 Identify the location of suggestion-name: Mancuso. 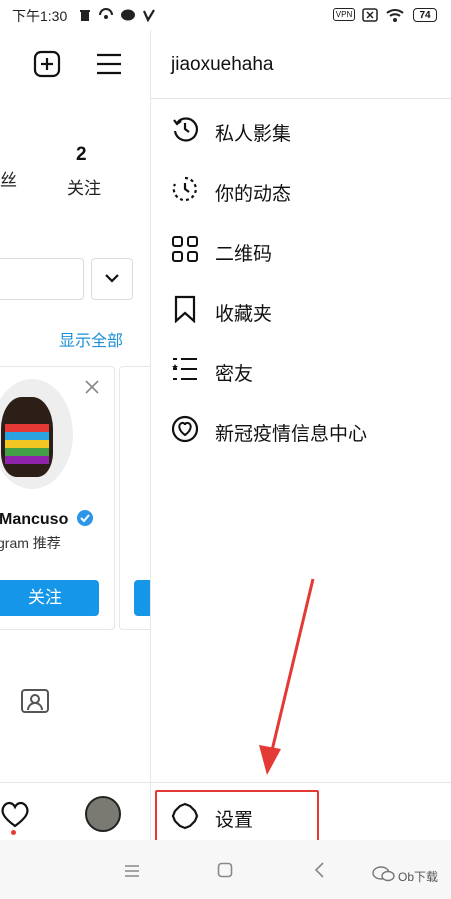
(47, 519).